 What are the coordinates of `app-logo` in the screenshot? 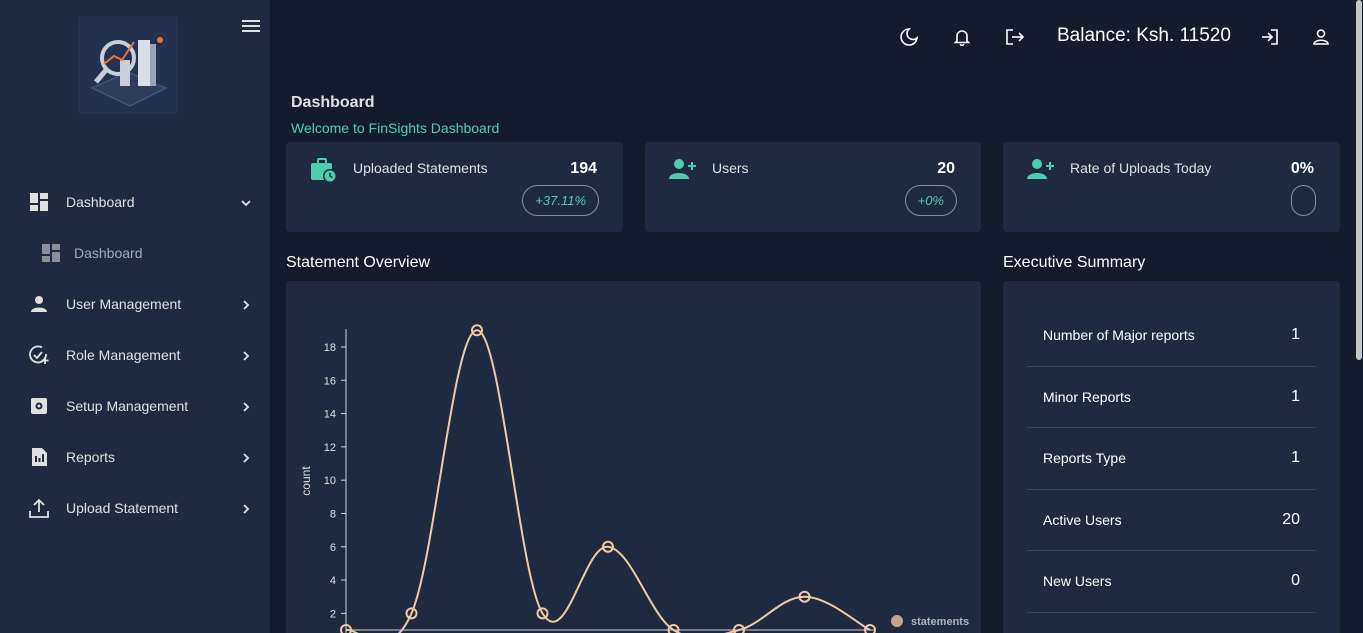 It's located at (128, 65).